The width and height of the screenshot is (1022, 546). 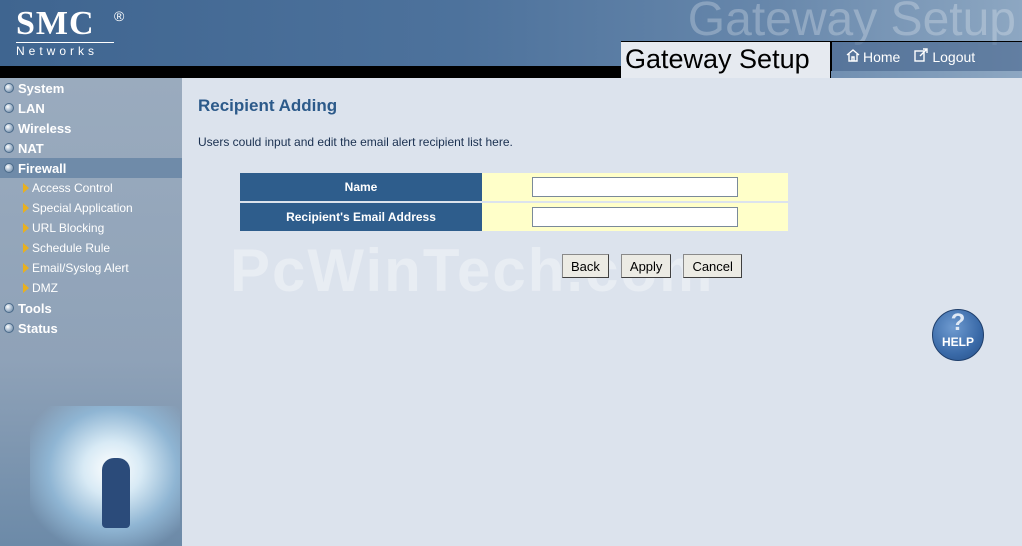 I want to click on name-input, so click(x=635, y=187).